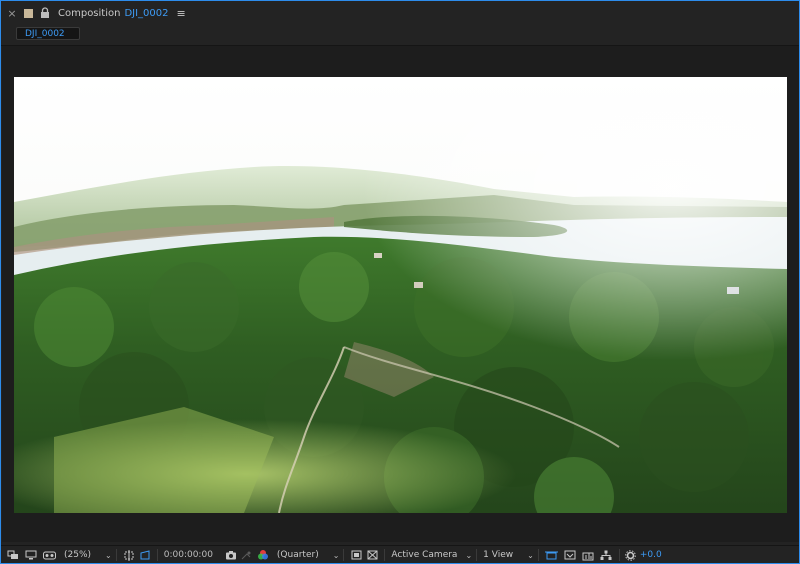 This screenshot has height=564, width=800. Describe the element at coordinates (631, 555) in the screenshot. I see `reset-exposure-icon` at that location.